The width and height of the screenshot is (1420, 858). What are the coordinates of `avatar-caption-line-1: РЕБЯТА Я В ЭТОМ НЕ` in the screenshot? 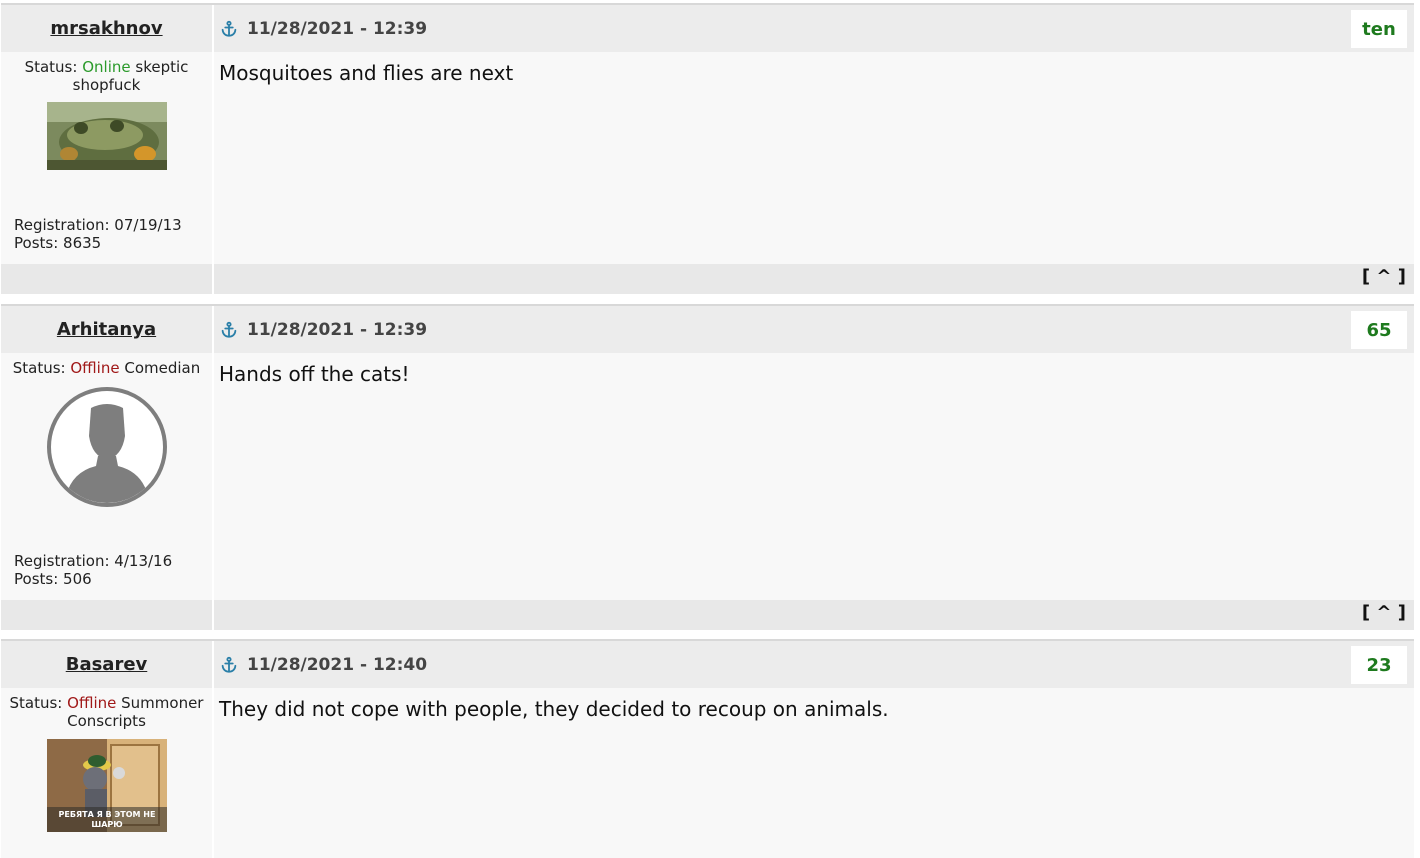 It's located at (106, 814).